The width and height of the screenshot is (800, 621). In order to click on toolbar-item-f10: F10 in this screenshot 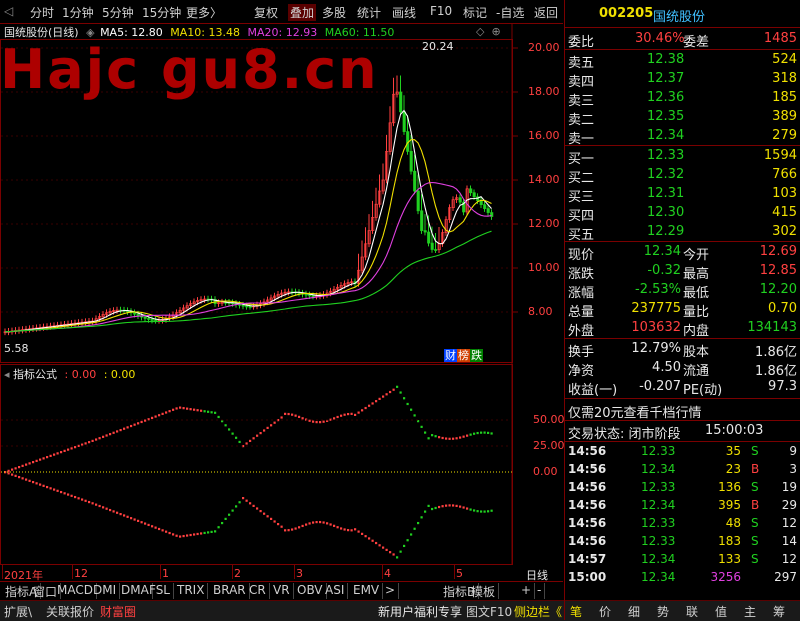, I will do `click(441, 11)`.